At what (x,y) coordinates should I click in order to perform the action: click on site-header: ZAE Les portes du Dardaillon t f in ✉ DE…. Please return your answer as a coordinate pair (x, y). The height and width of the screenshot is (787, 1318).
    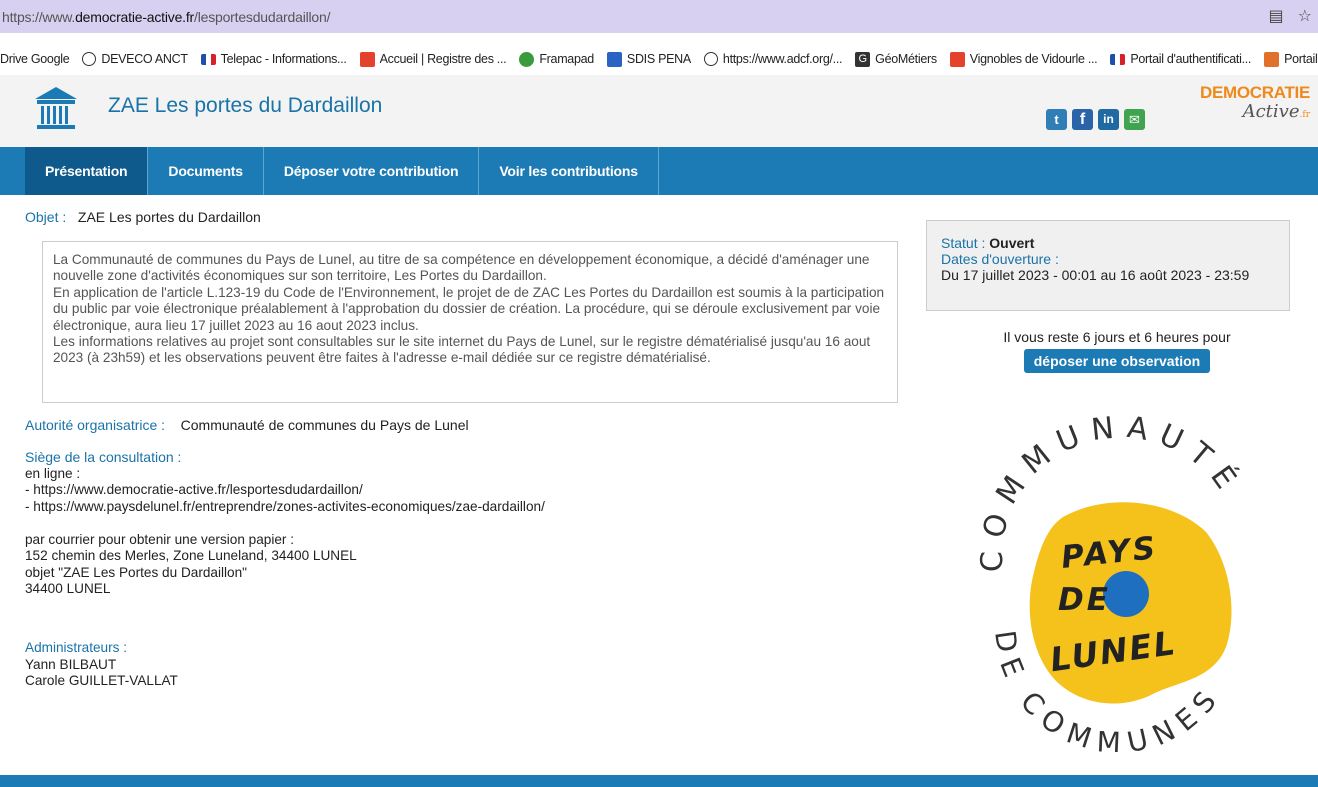
    Looking at the image, I should click on (659, 111).